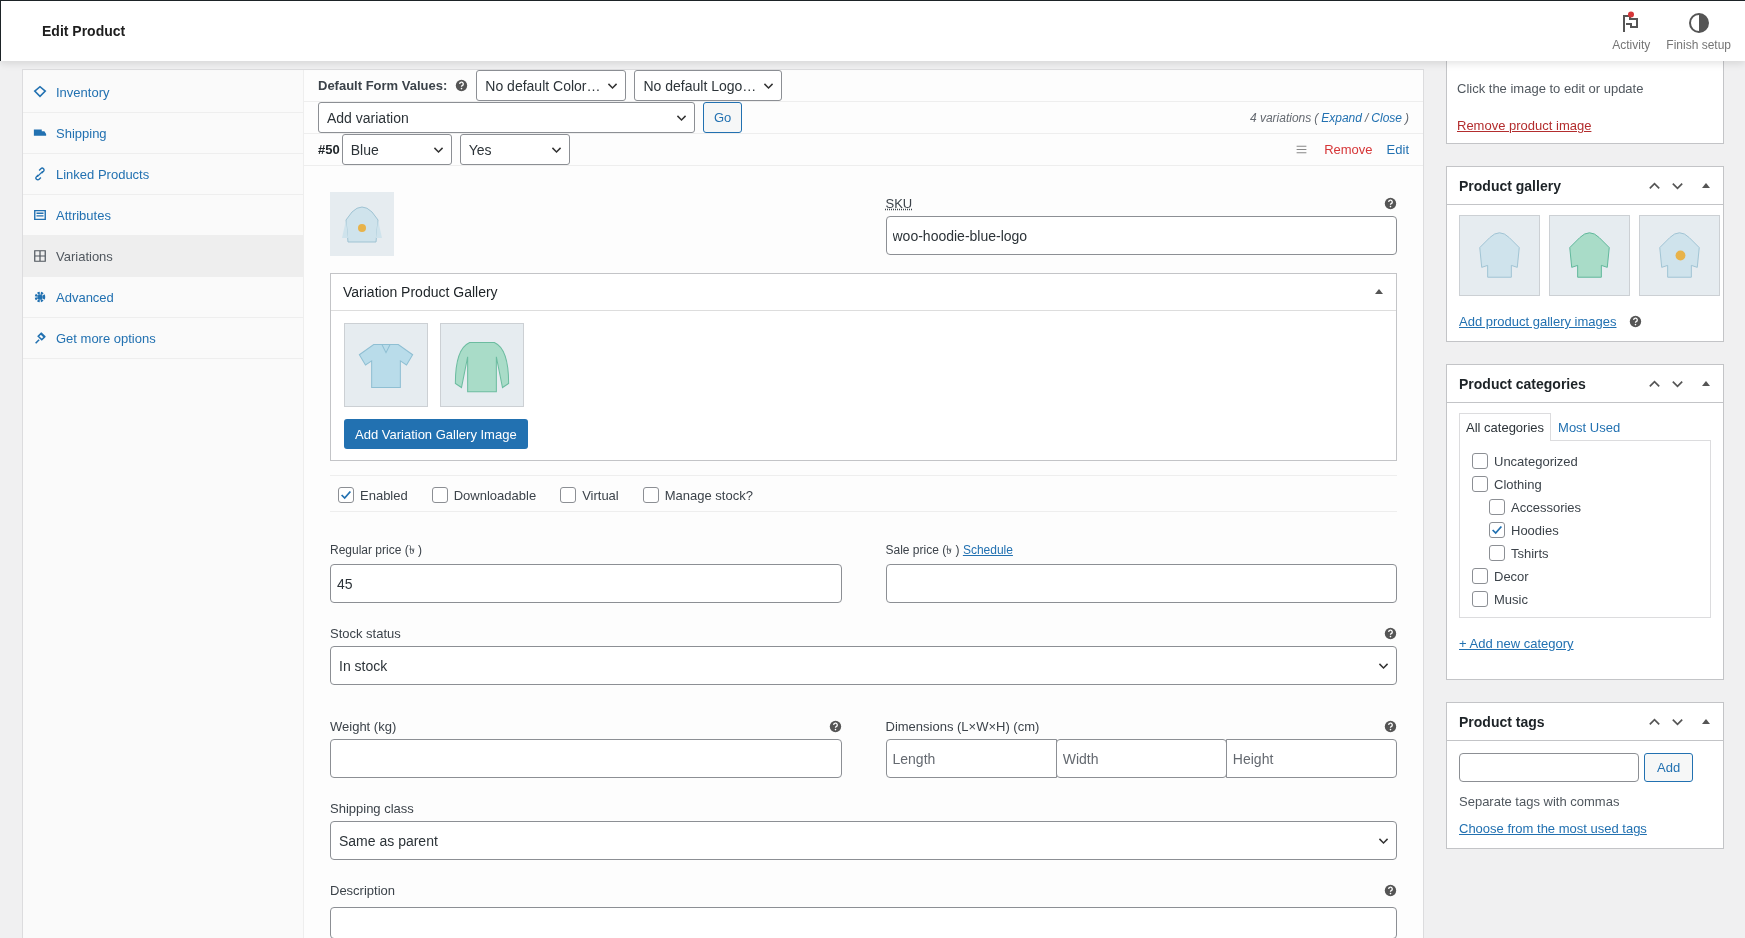 The image size is (1745, 938). I want to click on checkbox-label: Enabled, so click(384, 495).